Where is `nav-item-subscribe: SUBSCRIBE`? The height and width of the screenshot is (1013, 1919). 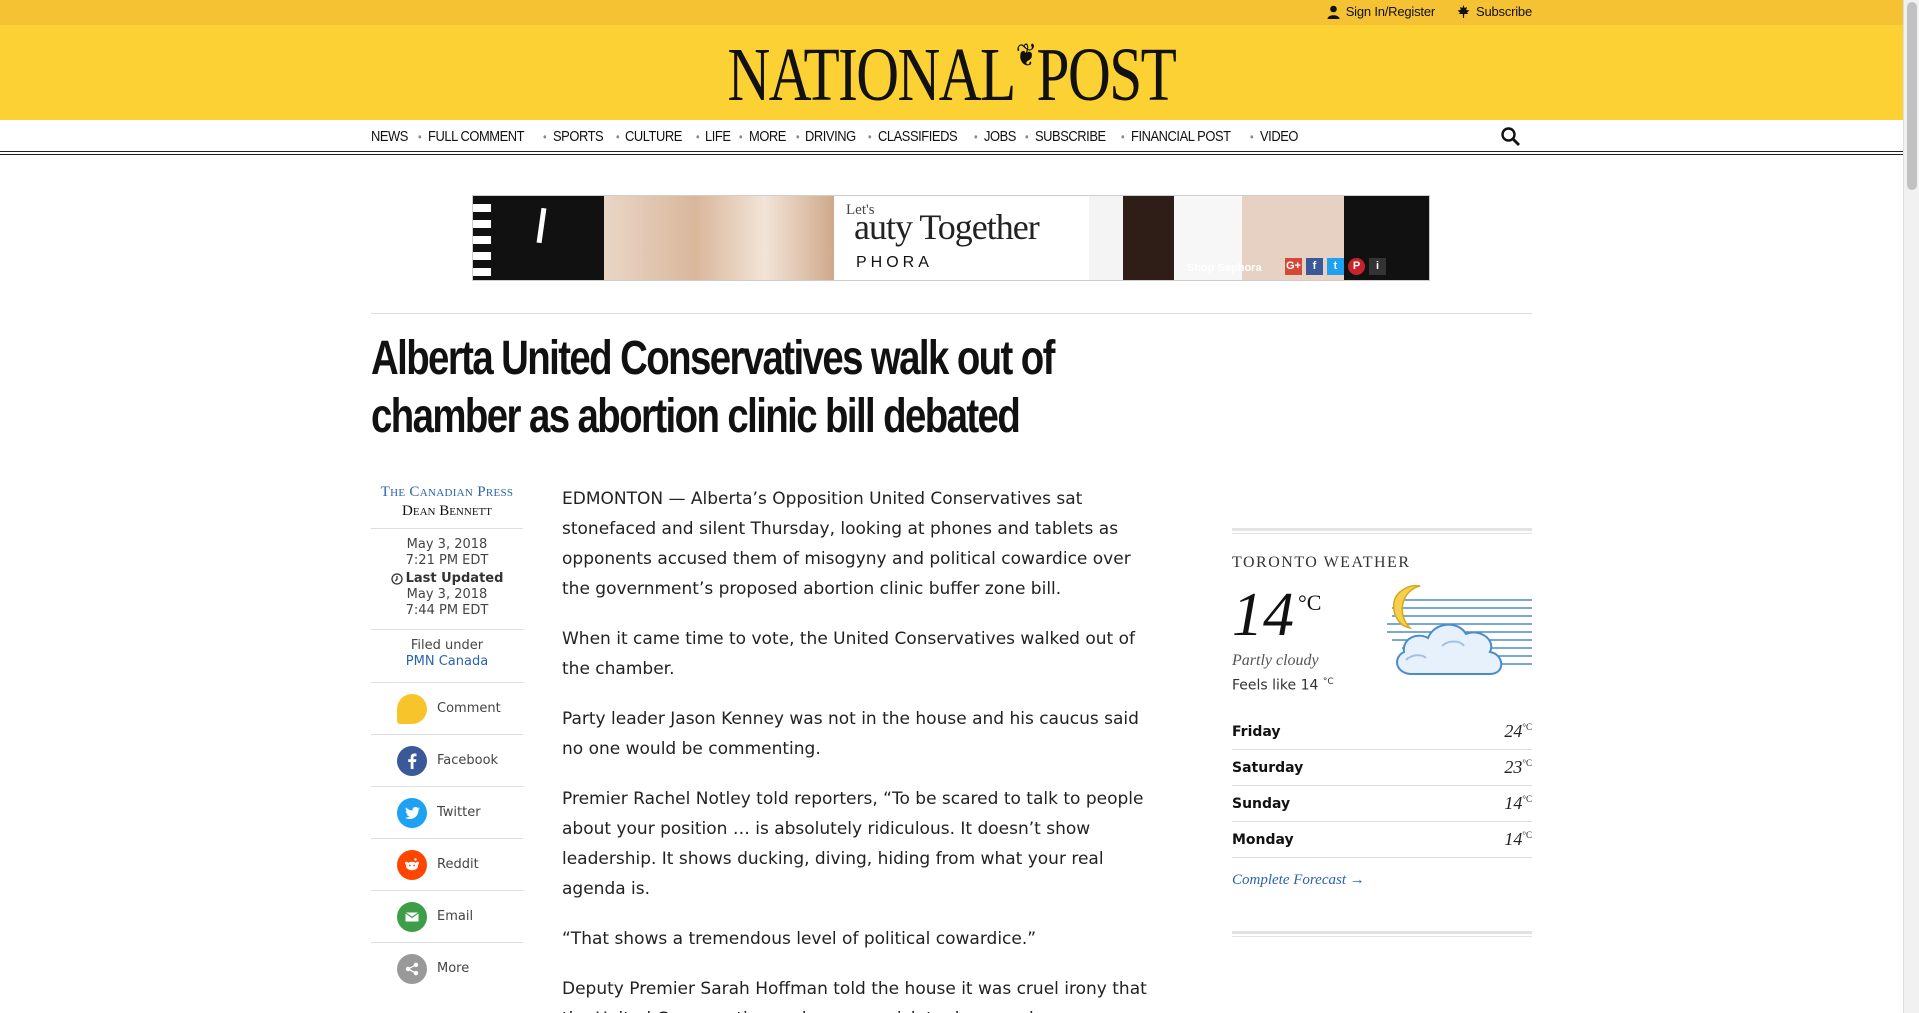 nav-item-subscribe: SUBSCRIBE is located at coordinates (1070, 136).